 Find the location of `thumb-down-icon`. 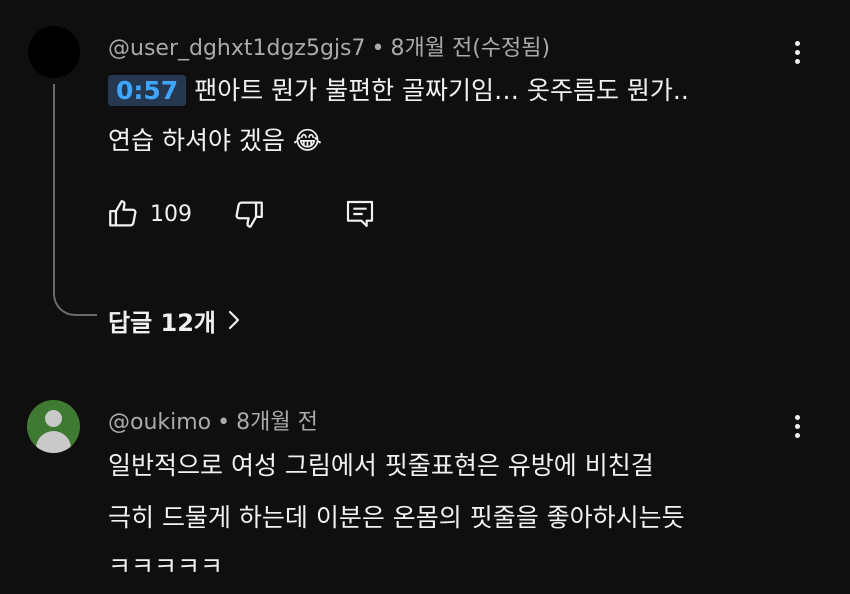

thumb-down-icon is located at coordinates (249, 214).